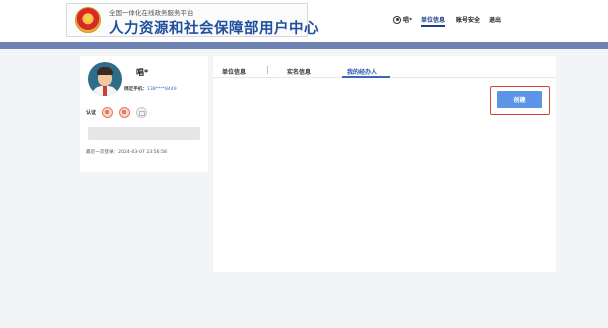  Describe the element at coordinates (402, 19) in the screenshot. I see `user-menu: 唱*` at that location.